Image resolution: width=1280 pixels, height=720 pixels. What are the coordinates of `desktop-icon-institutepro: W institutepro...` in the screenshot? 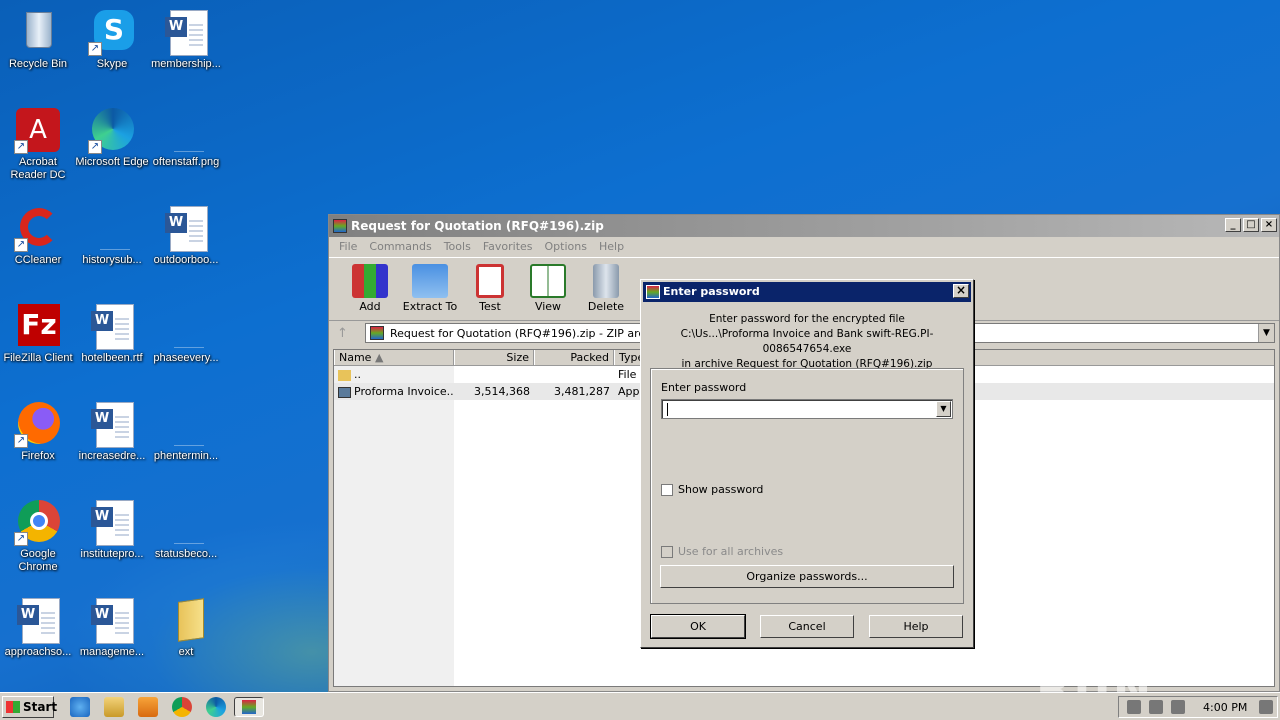 It's located at (112, 539).